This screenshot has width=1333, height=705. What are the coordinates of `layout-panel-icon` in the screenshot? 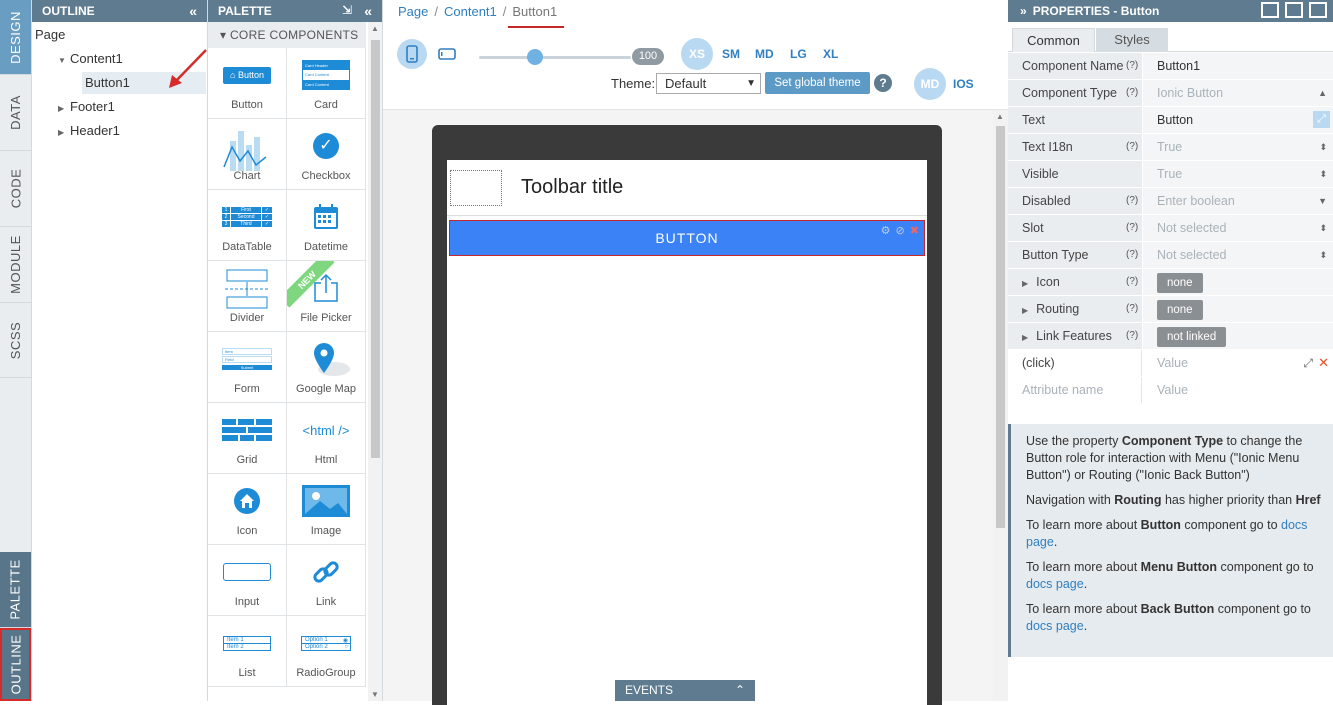 It's located at (1318, 10).